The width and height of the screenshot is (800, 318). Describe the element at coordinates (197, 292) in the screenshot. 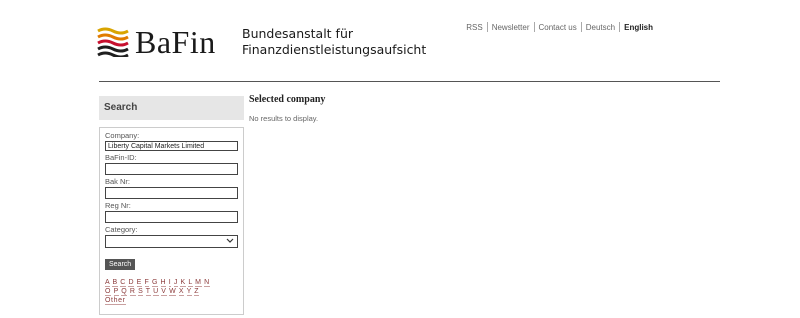

I see `letter-link: Z` at that location.